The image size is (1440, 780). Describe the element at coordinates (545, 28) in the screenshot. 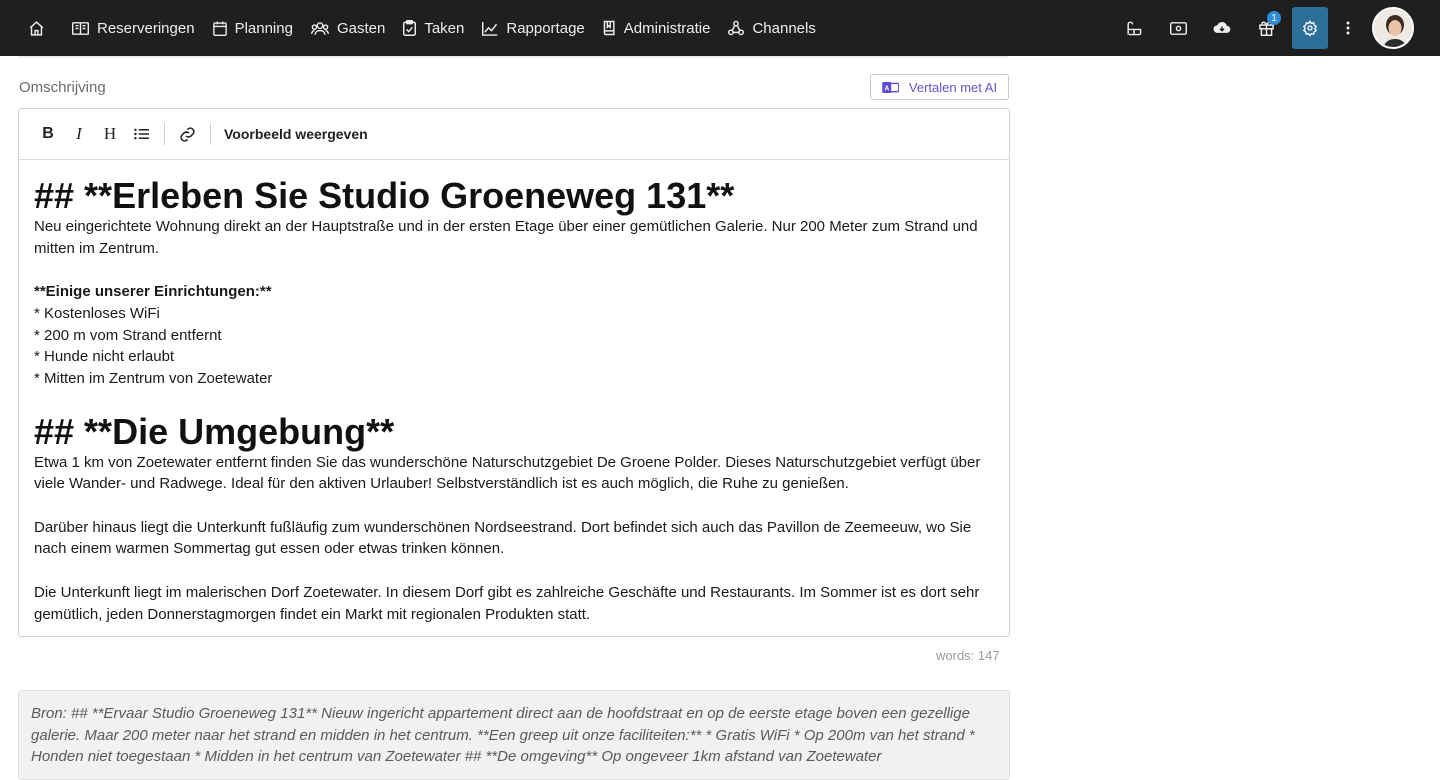

I see `nav-rapportage-label: Rapportage` at that location.